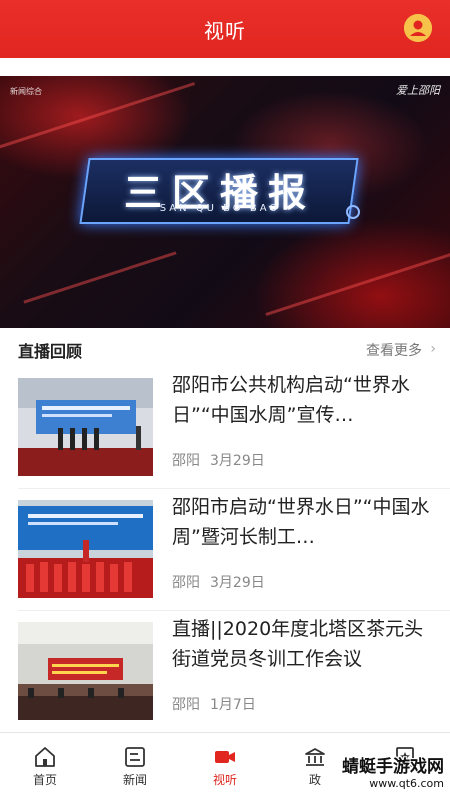  Describe the element at coordinates (135, 757) in the screenshot. I see `news-icon` at that location.